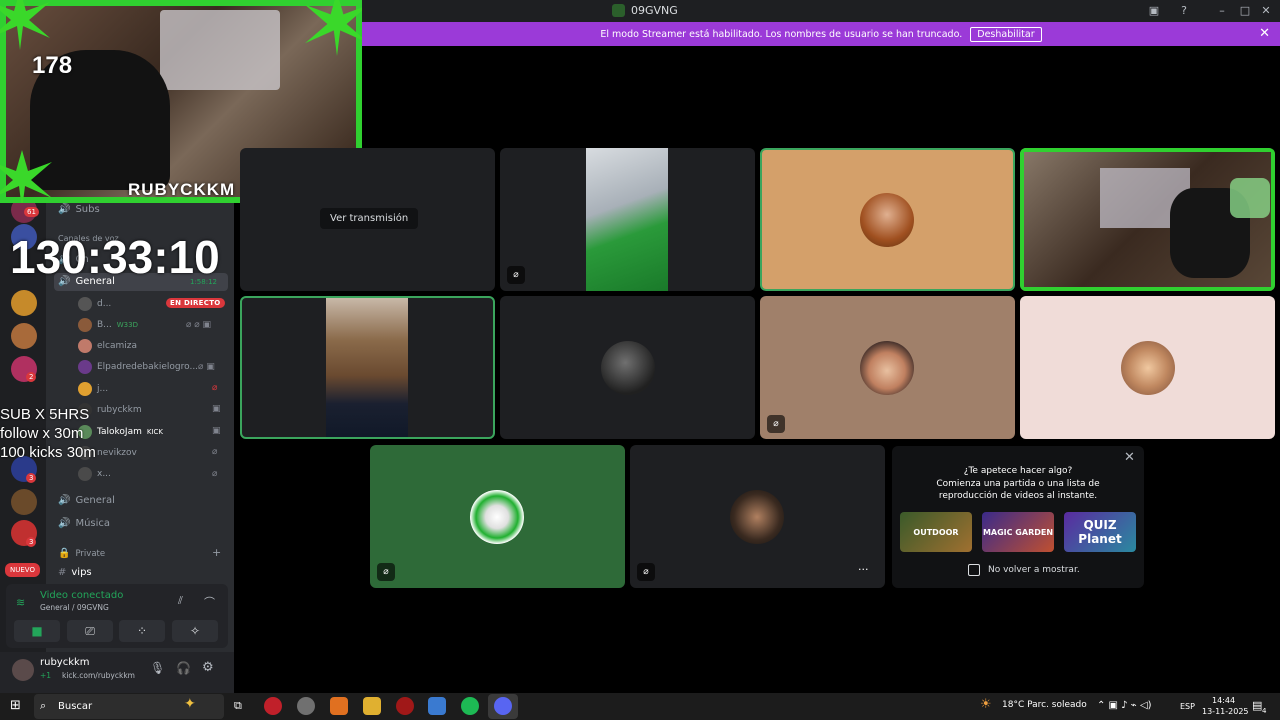 This screenshot has width=1280, height=720. I want to click on add-channel-icon: +, so click(216, 552).